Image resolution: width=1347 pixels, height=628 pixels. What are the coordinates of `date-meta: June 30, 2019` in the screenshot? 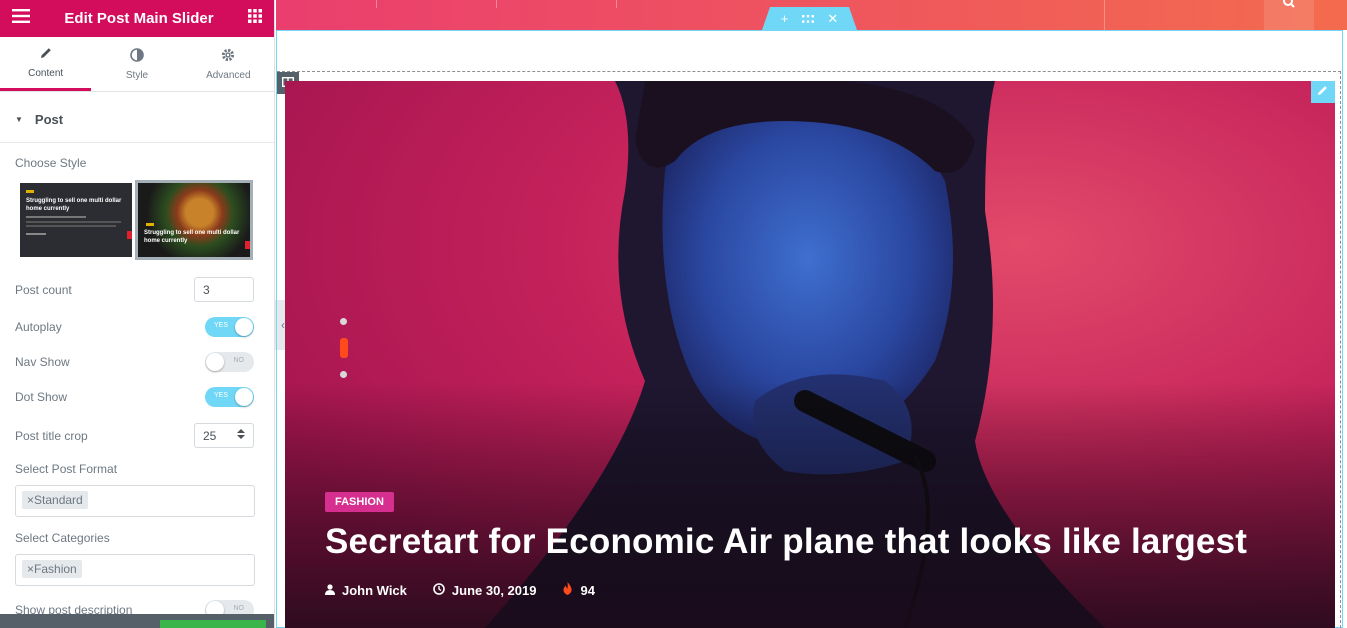 It's located at (485, 590).